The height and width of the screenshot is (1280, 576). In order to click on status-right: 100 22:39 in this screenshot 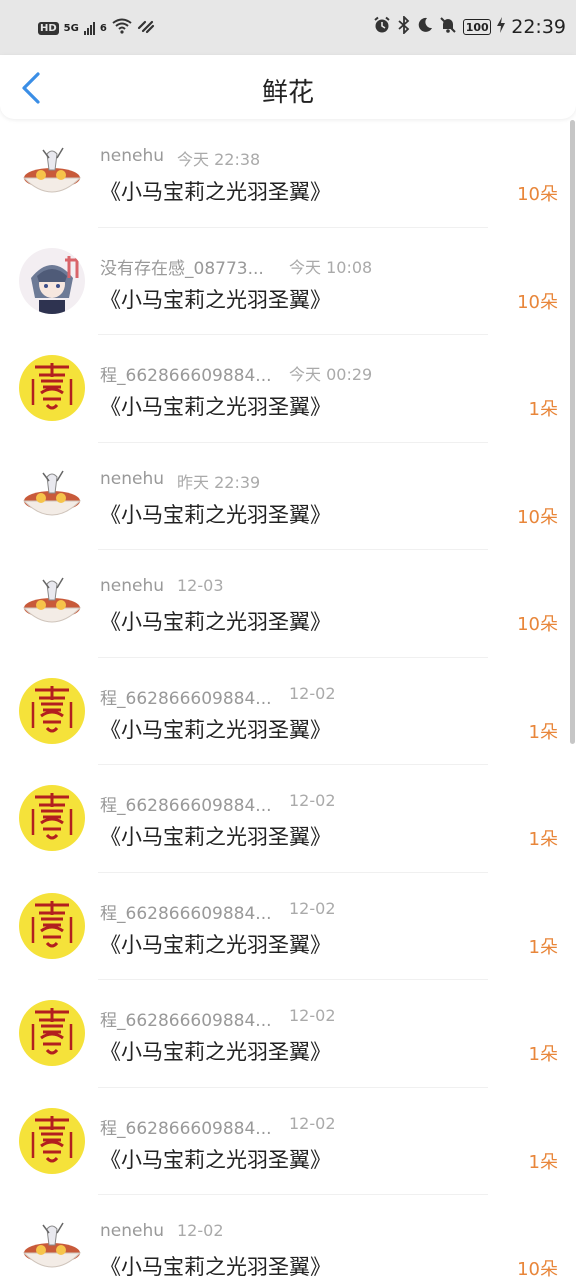, I will do `click(469, 26)`.